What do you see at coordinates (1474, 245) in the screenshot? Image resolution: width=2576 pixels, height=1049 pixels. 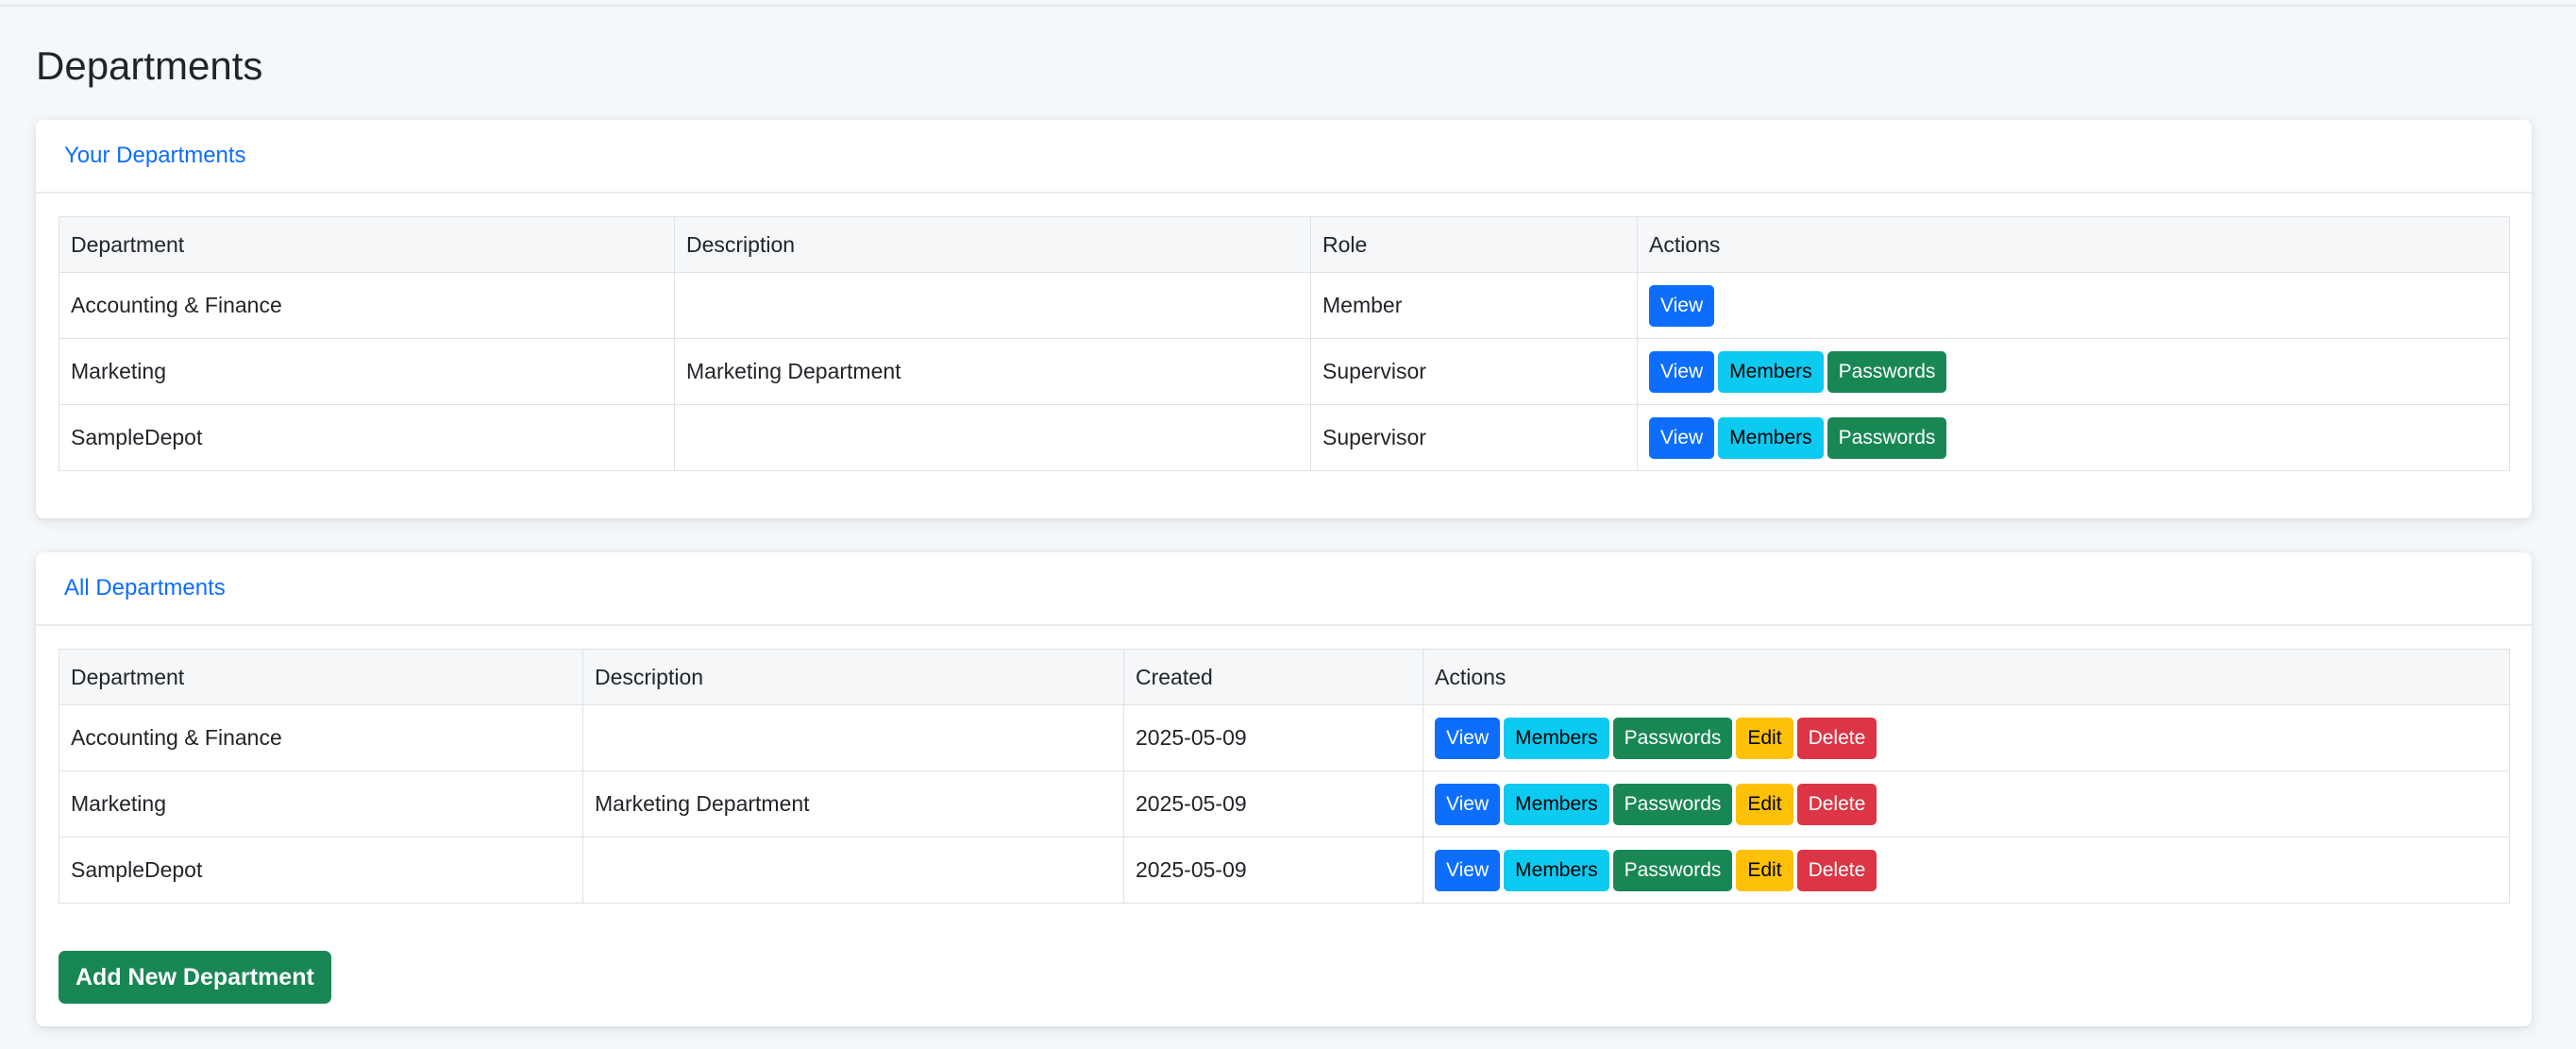 I see `column-header-role: Role` at bounding box center [1474, 245].